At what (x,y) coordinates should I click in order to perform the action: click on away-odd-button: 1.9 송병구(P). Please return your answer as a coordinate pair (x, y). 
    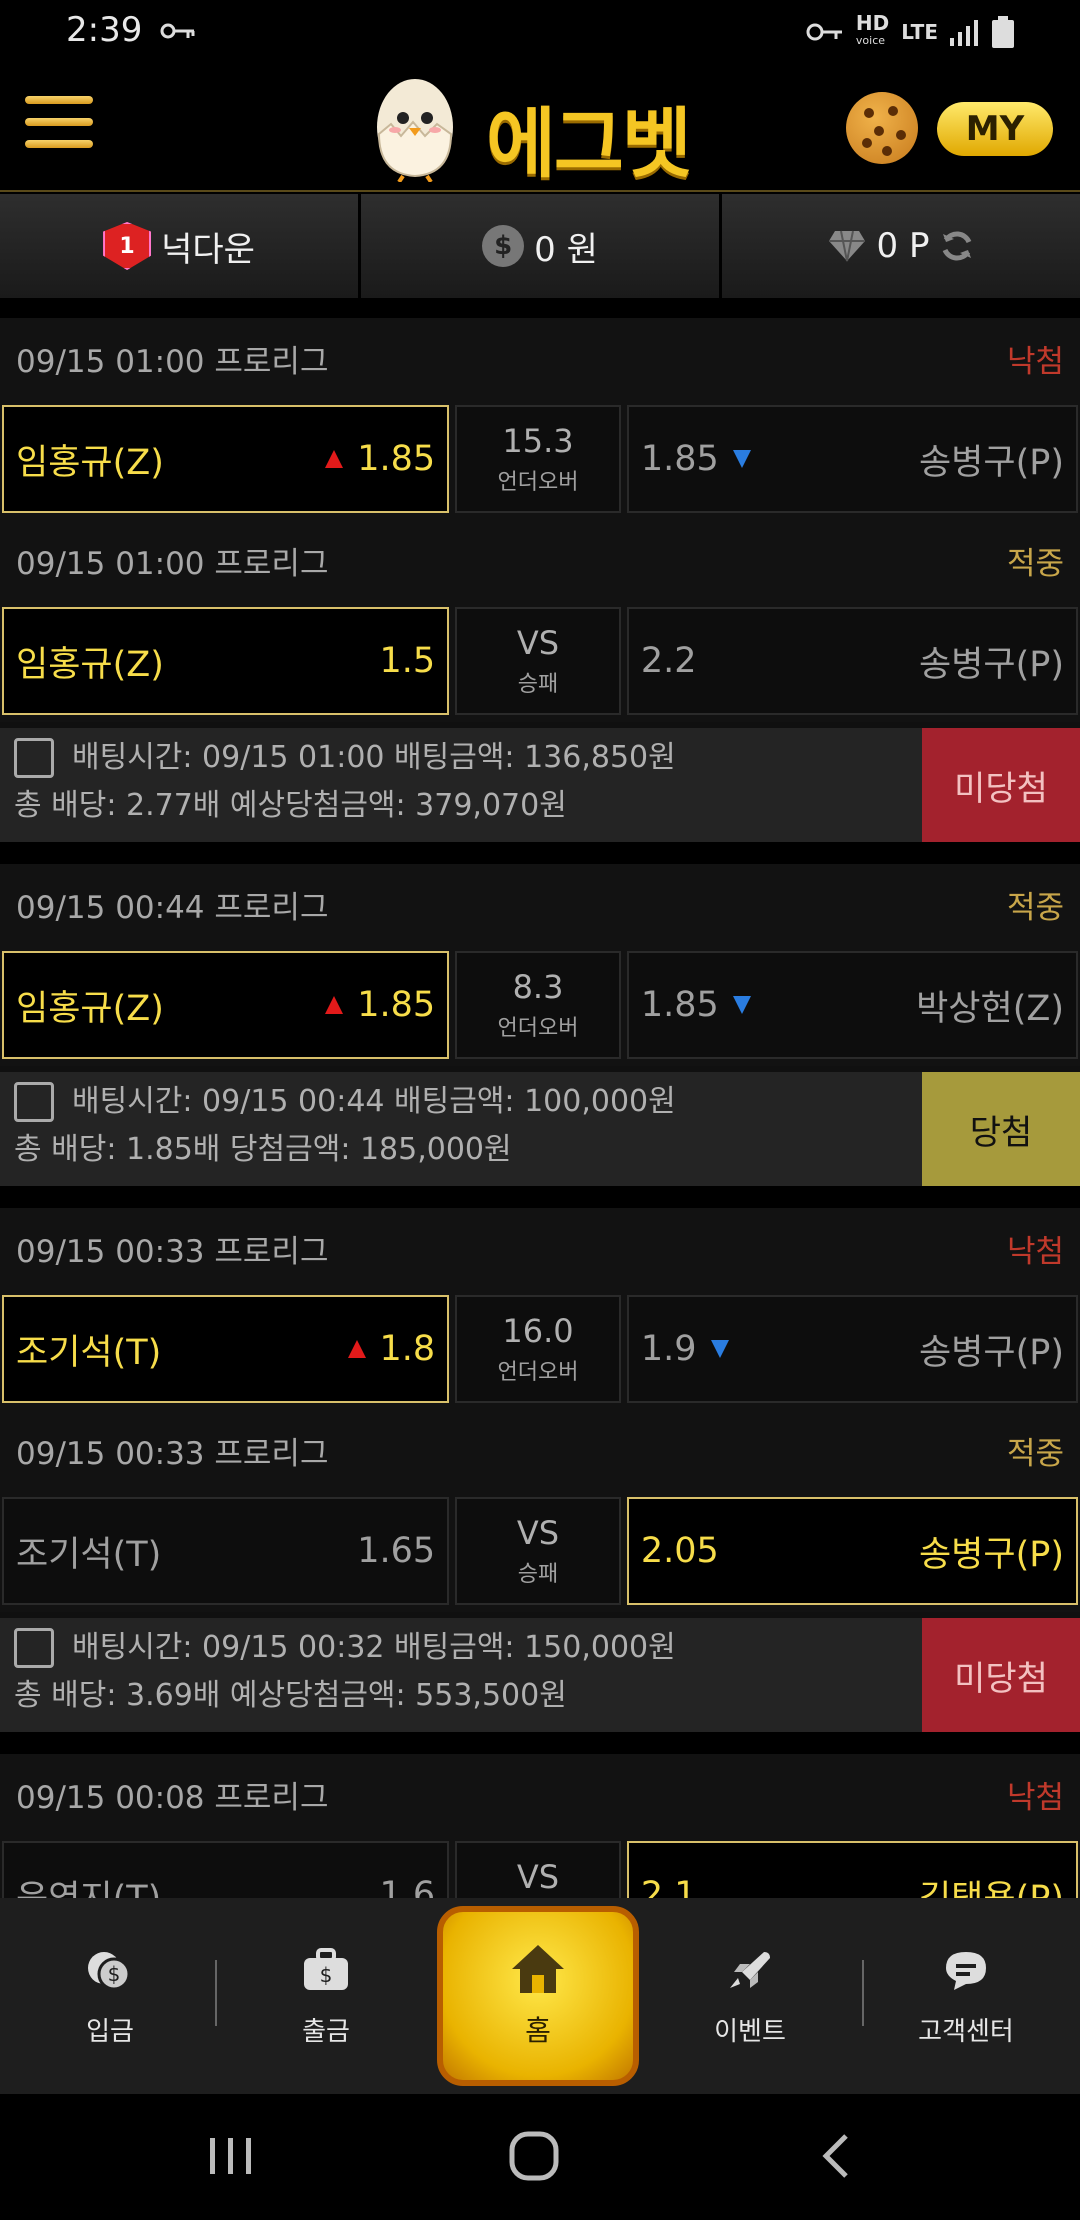
    Looking at the image, I should click on (852, 1349).